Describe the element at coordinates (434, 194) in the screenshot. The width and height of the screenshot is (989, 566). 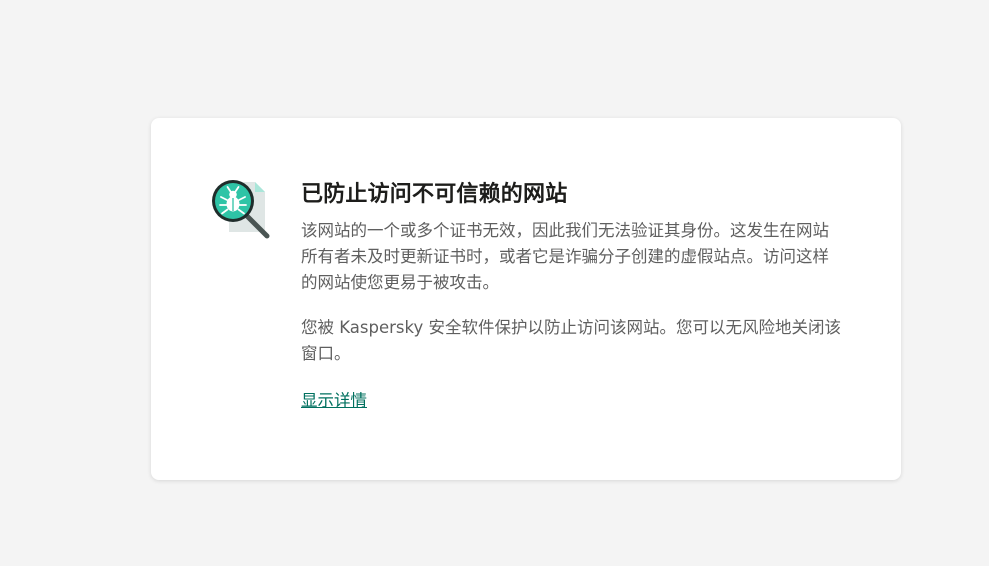
I see `page-title: 已防止访问不可信赖的网站` at that location.